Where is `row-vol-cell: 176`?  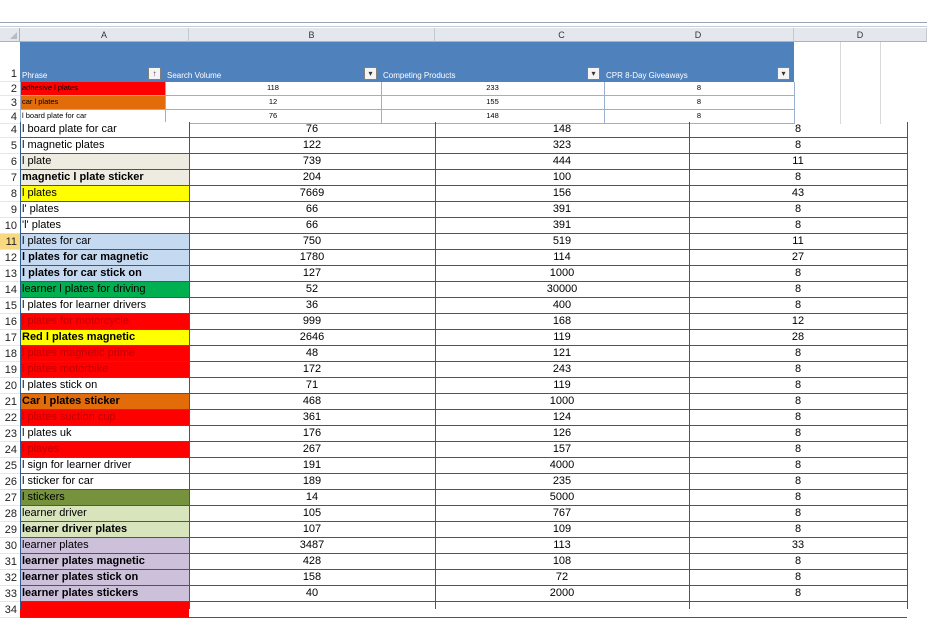
row-vol-cell: 176 is located at coordinates (312, 434).